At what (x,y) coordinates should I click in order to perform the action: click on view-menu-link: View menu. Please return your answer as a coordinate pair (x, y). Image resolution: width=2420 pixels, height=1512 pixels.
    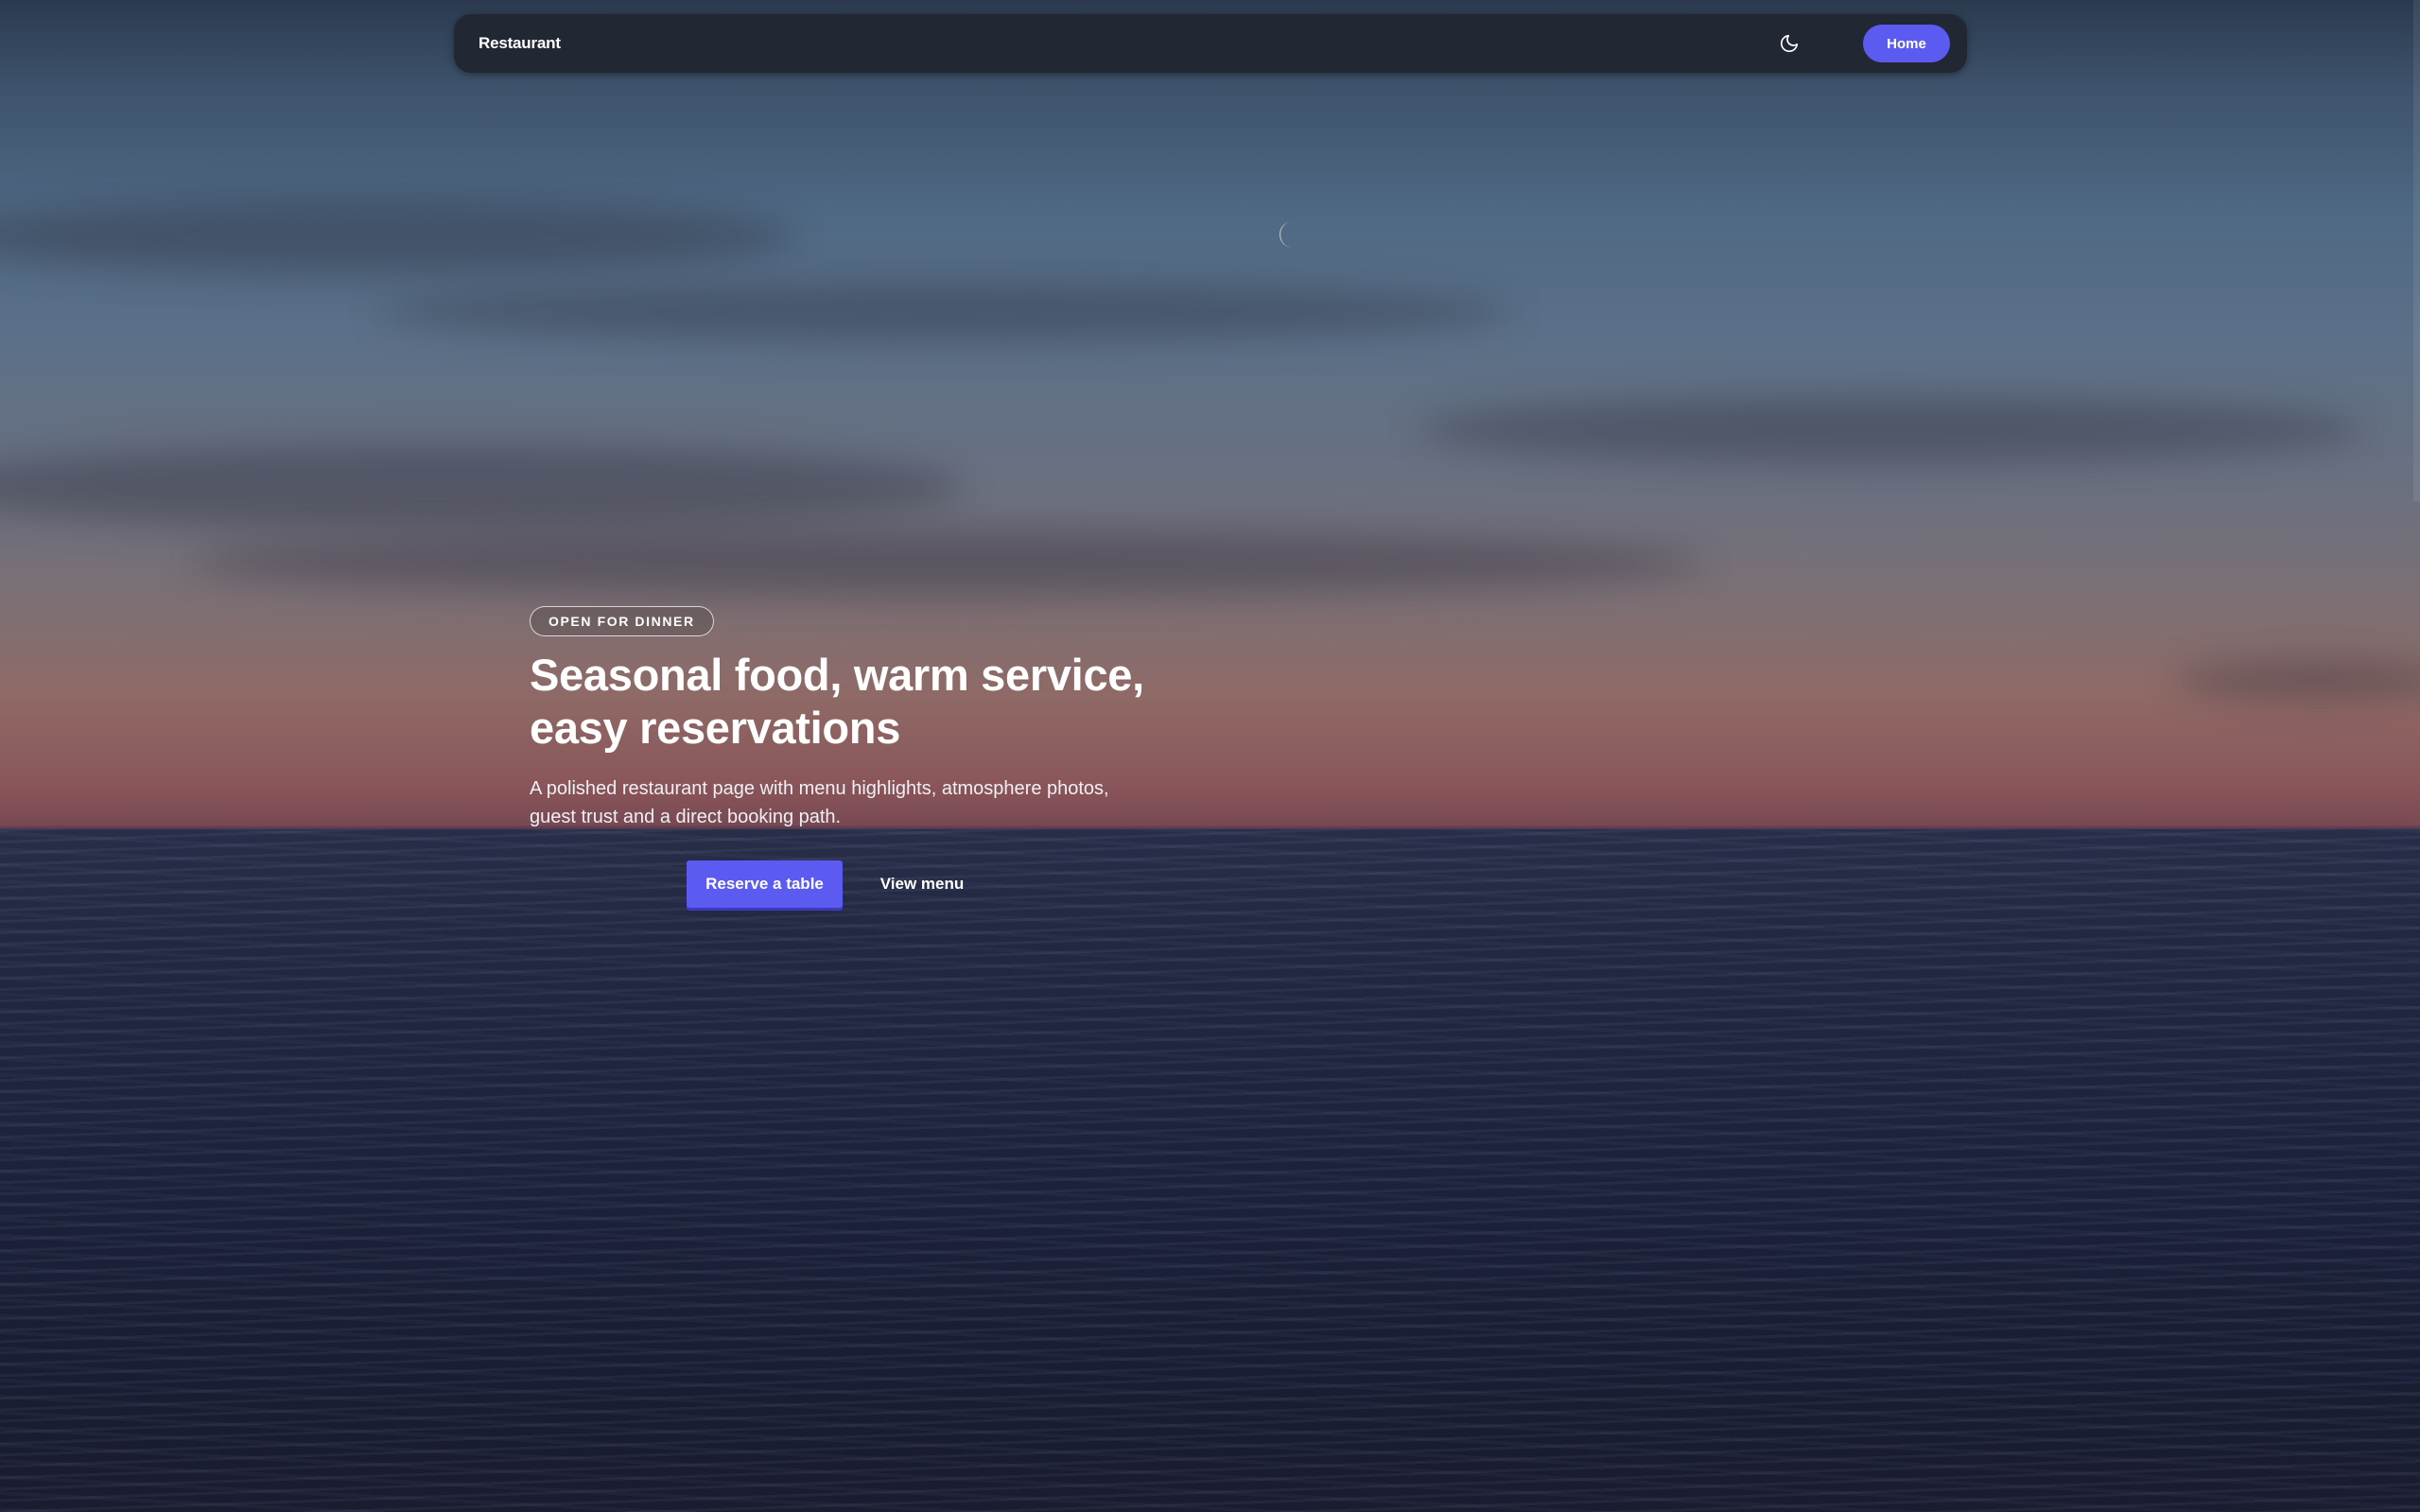
    Looking at the image, I should click on (922, 884).